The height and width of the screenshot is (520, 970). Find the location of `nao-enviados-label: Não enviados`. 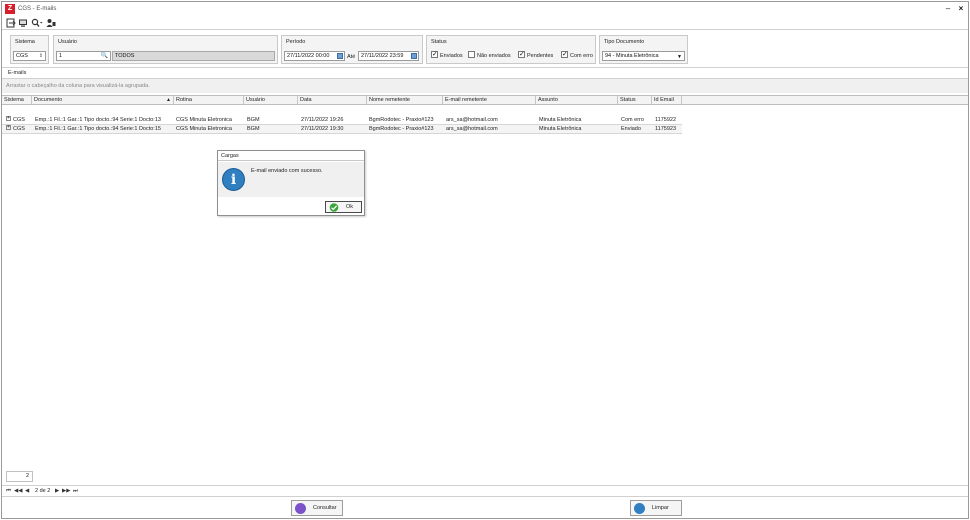

nao-enviados-label: Não enviados is located at coordinates (494, 56).